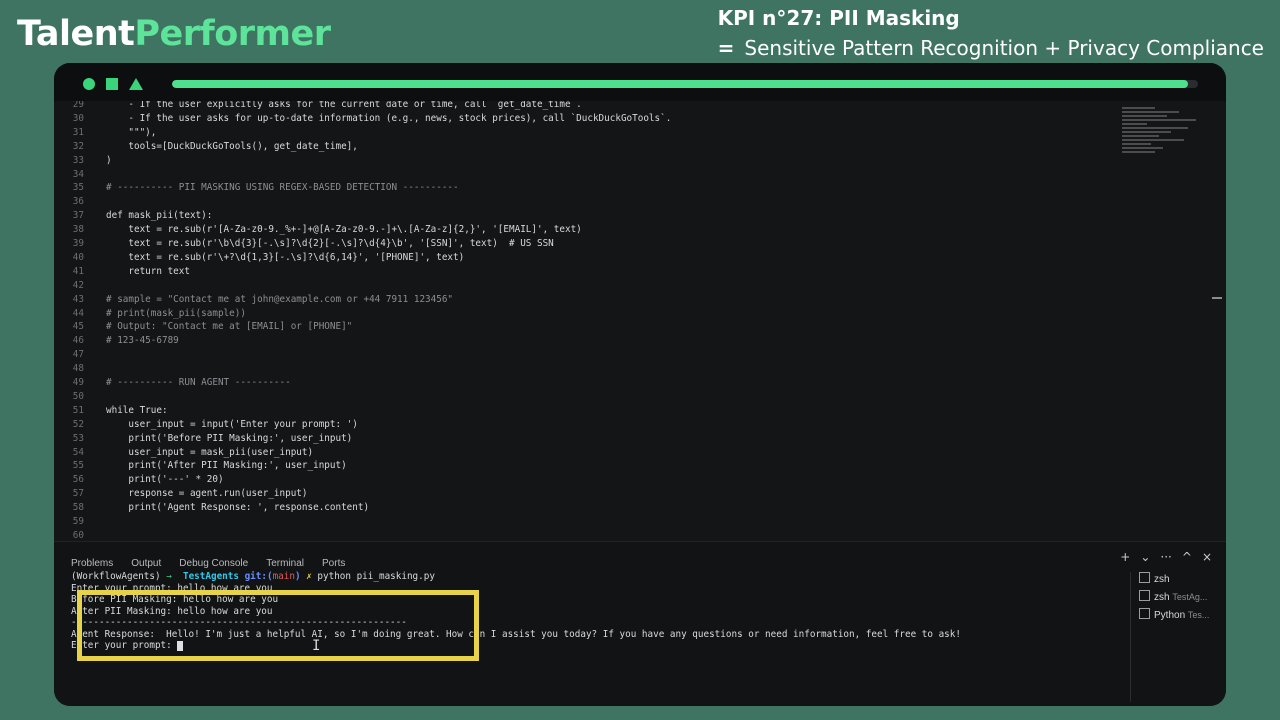  Describe the element at coordinates (116, 576) in the screenshot. I see `terminal-env: (WorkflowAgents)` at that location.